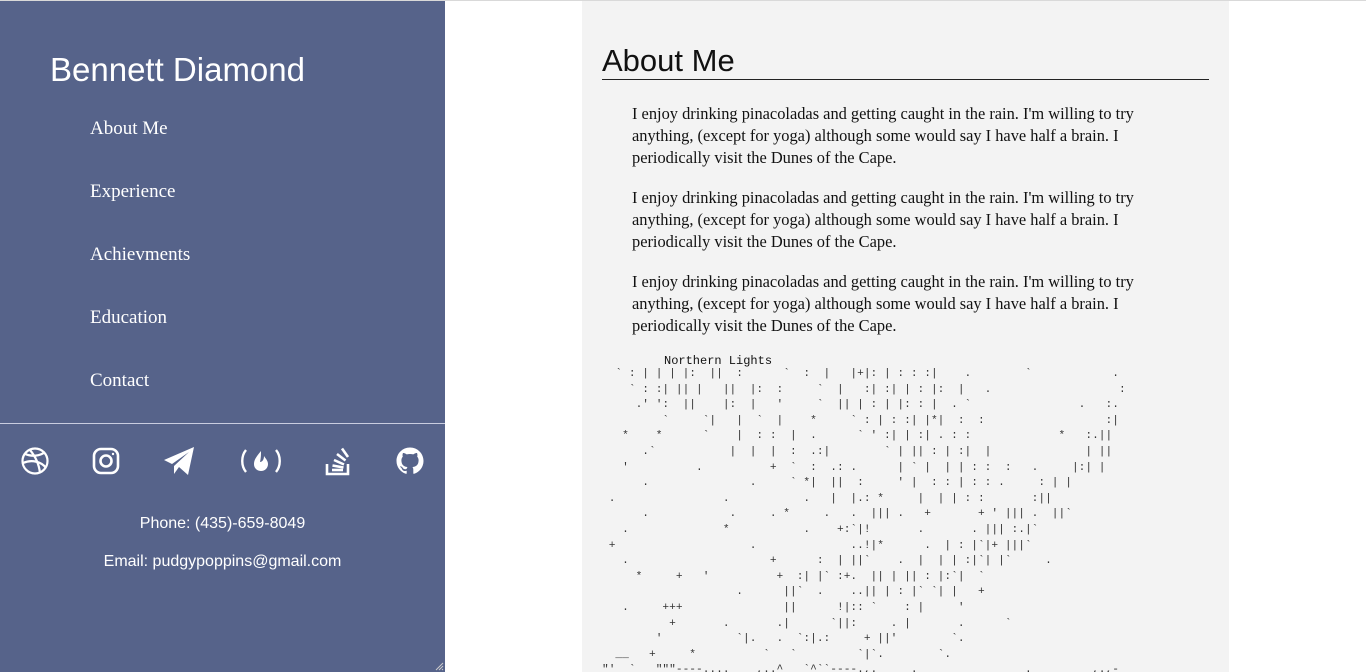  What do you see at coordinates (106, 461) in the screenshot?
I see `instagram-icon` at bounding box center [106, 461].